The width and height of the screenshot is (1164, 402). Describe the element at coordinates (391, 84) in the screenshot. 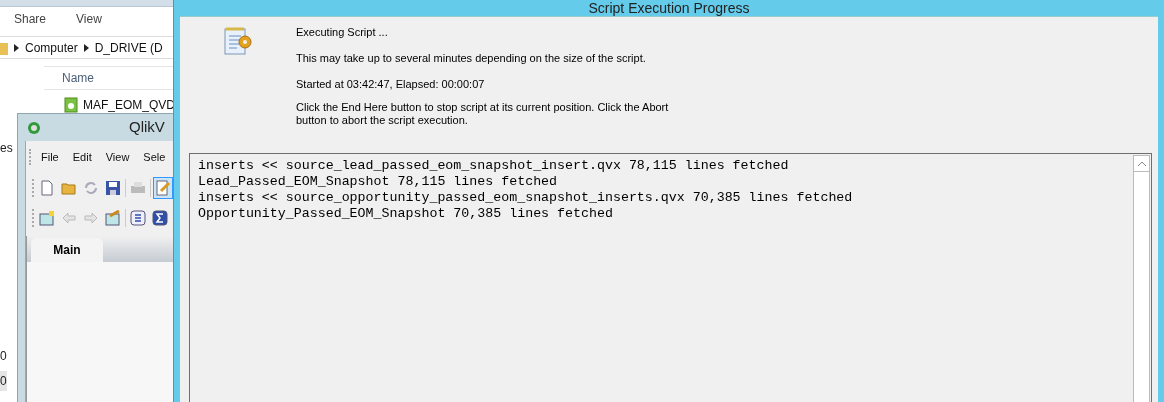

I see `elapsed-time-text: Started at 03:42:47, Elapsed: 00:00:07` at that location.